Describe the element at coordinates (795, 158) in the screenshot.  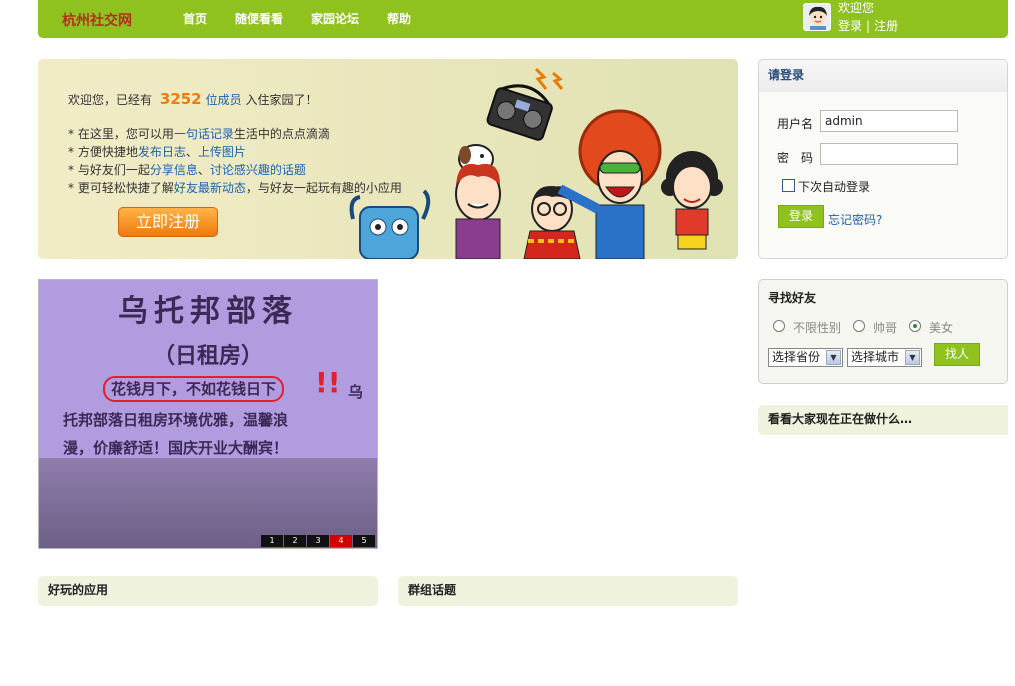
I see `password-label: 密 码` at that location.